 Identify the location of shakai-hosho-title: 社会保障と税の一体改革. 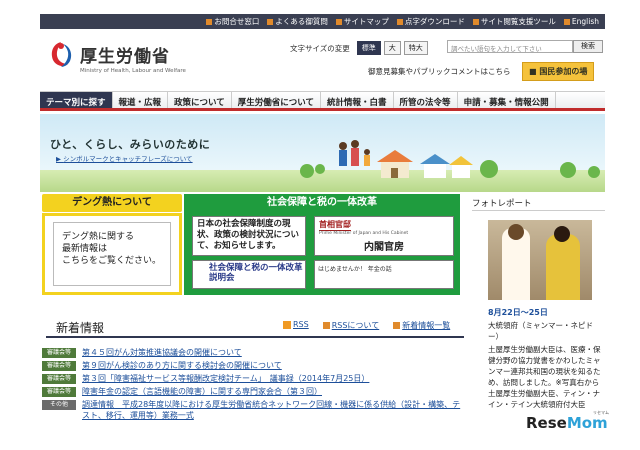
(322, 202).